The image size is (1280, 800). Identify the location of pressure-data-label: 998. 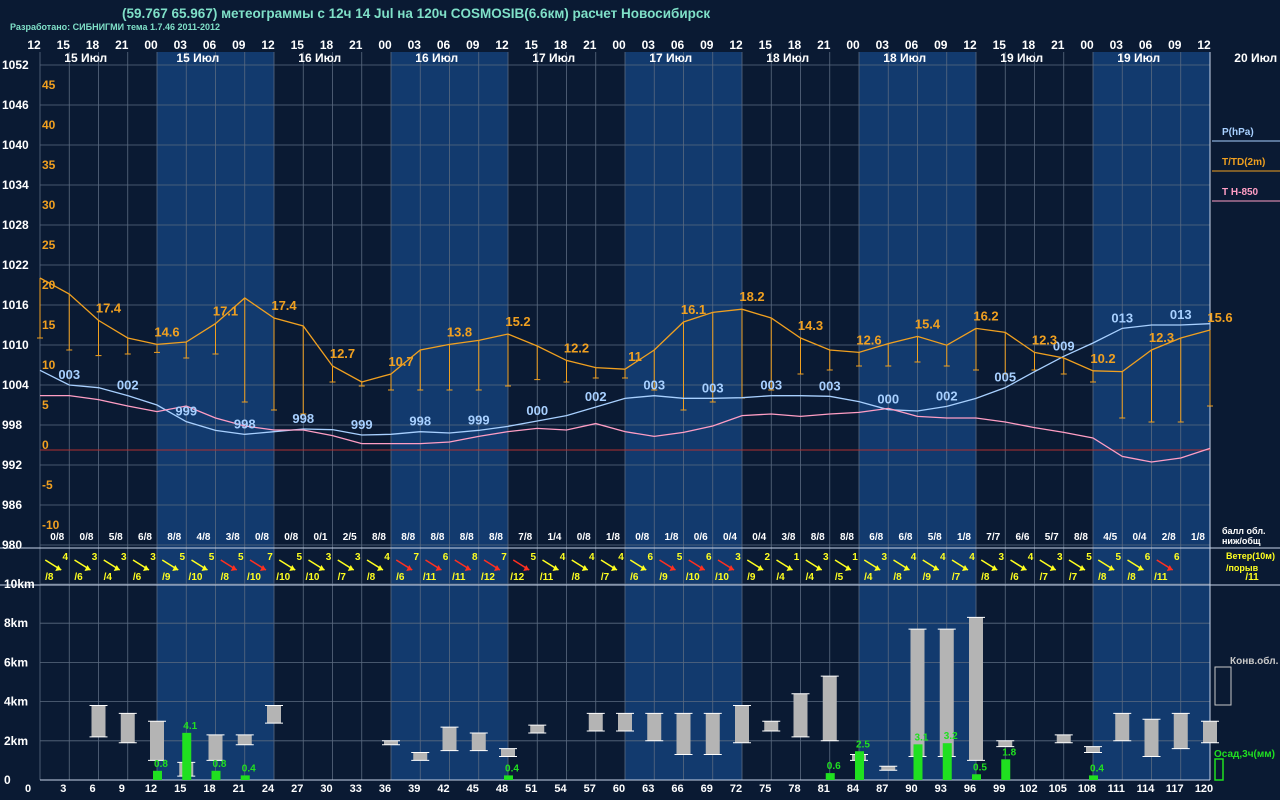
(245, 423).